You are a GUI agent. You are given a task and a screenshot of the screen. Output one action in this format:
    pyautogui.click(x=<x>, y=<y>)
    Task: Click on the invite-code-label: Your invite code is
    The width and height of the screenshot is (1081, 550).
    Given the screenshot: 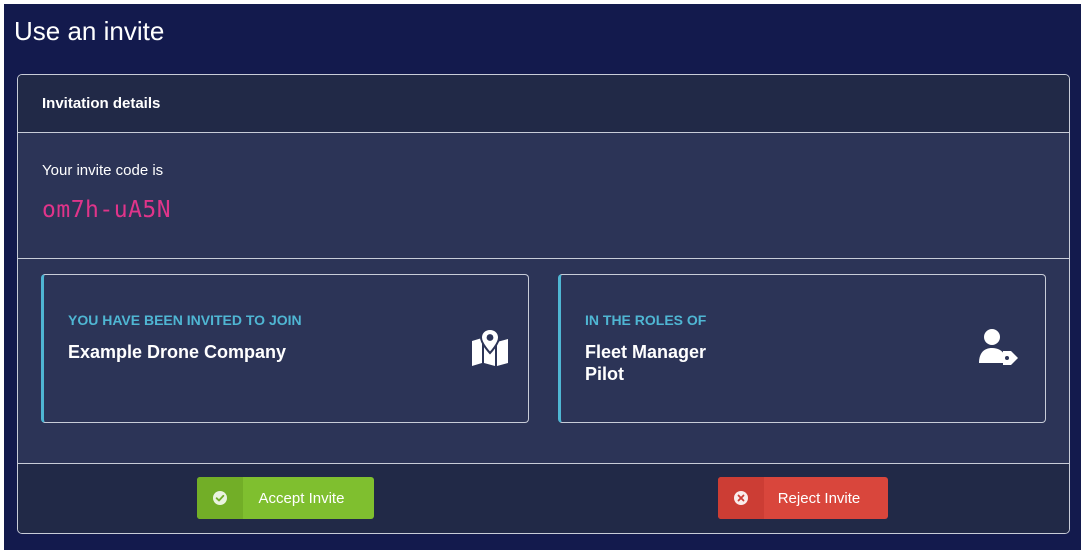 What is the action you would take?
    pyautogui.click(x=103, y=170)
    